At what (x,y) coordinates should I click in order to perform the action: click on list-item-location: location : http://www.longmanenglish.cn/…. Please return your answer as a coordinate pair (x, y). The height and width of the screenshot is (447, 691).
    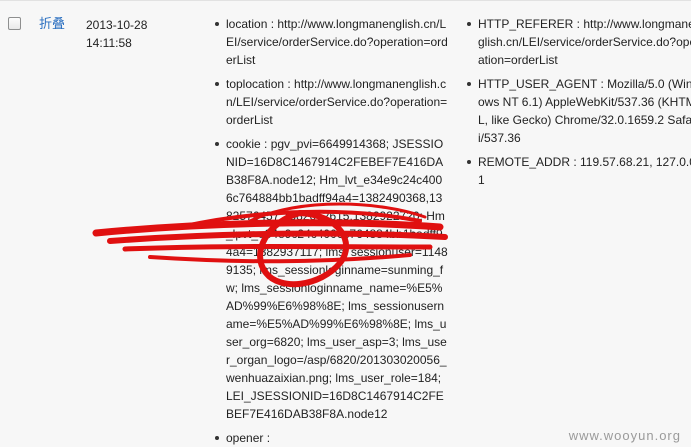
    Looking at the image, I should click on (329, 42).